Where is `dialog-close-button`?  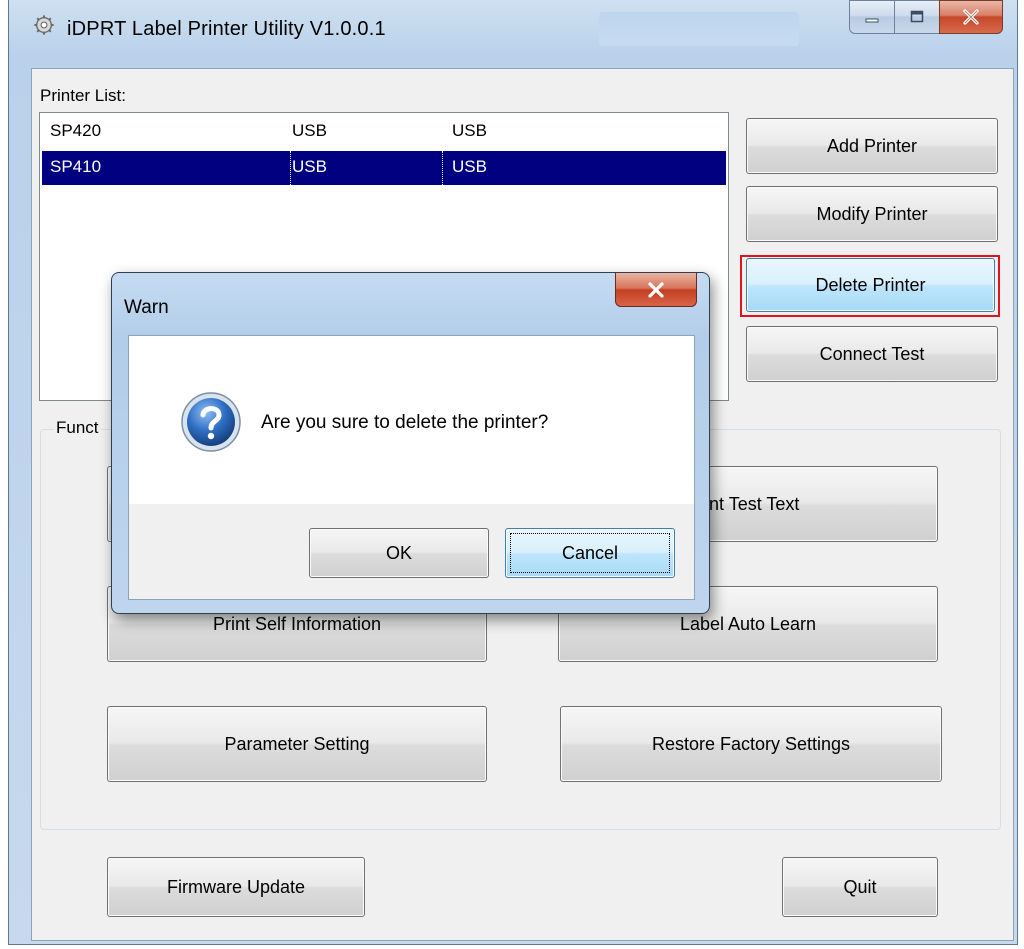 dialog-close-button is located at coordinates (656, 290).